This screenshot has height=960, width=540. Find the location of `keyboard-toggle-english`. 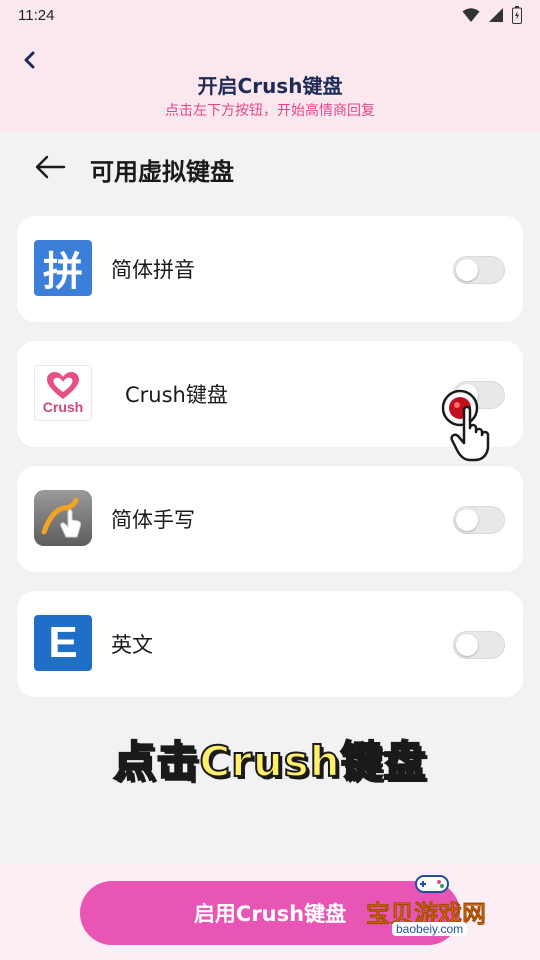

keyboard-toggle-english is located at coordinates (479, 645).